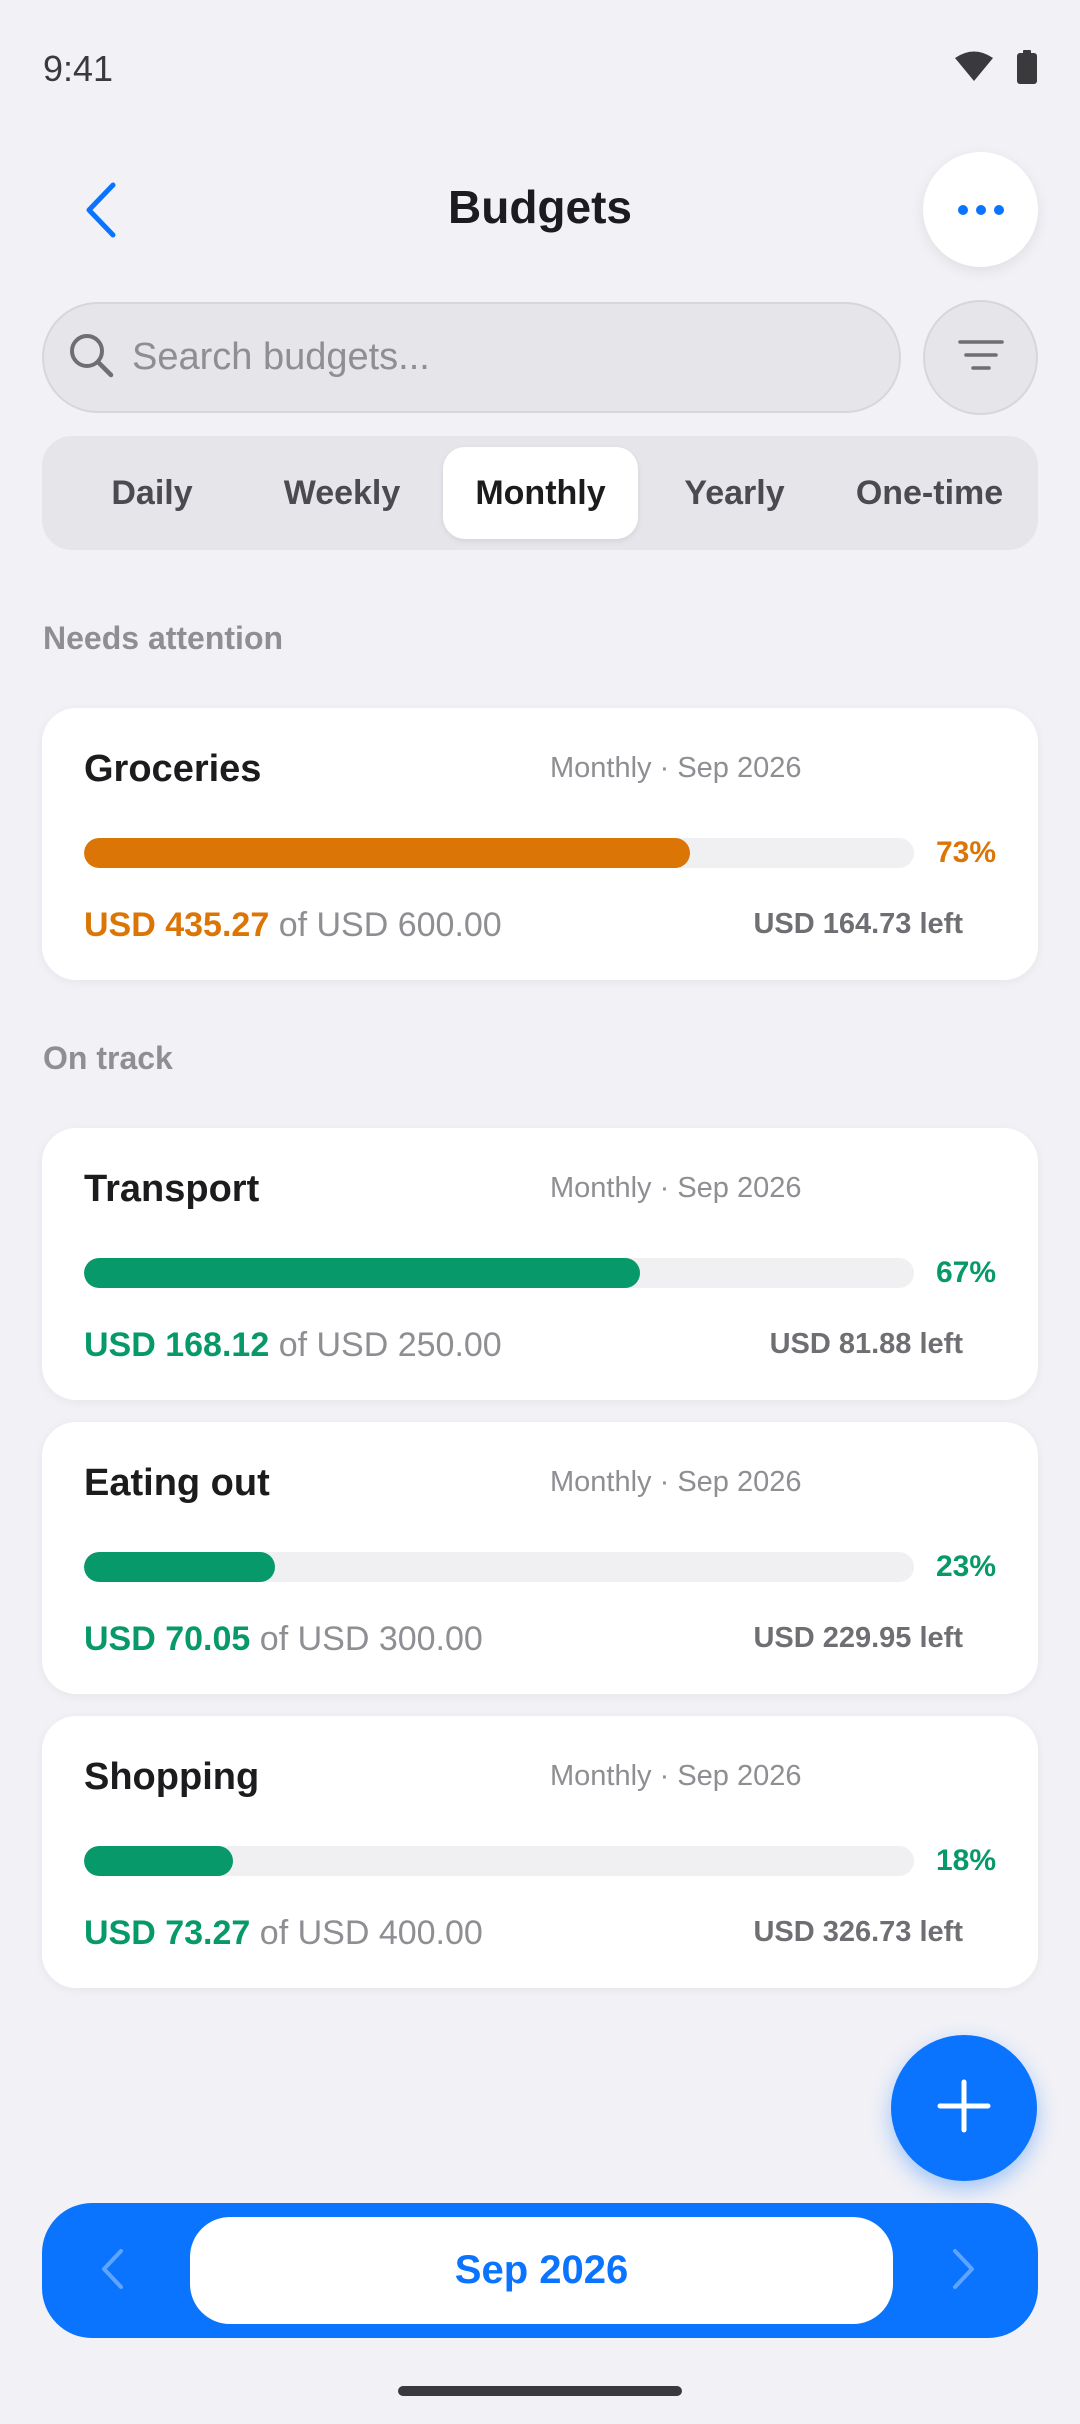 Image resolution: width=1080 pixels, height=2424 pixels. Describe the element at coordinates (1027, 69) in the screenshot. I see `battery-icon` at that location.